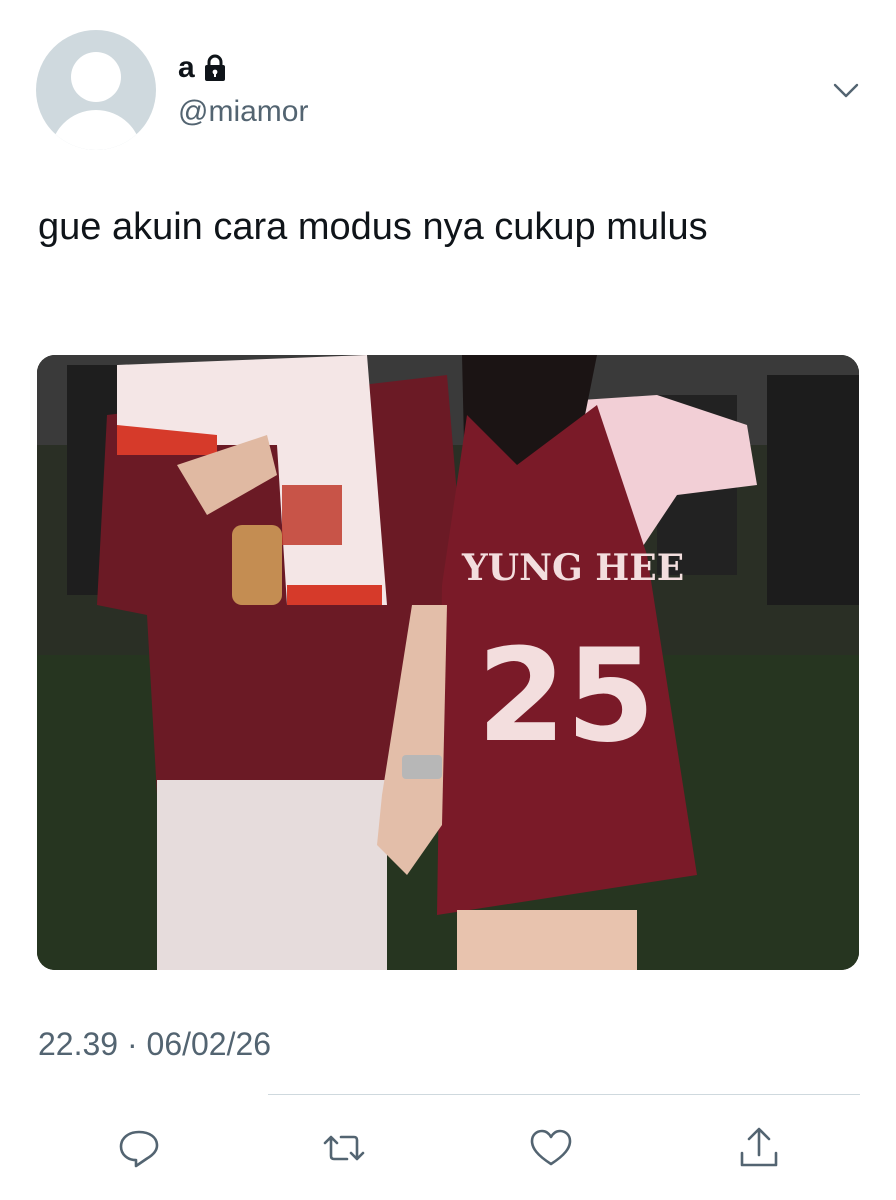  Describe the element at coordinates (186, 68) in the screenshot. I see `display-name: a` at that location.